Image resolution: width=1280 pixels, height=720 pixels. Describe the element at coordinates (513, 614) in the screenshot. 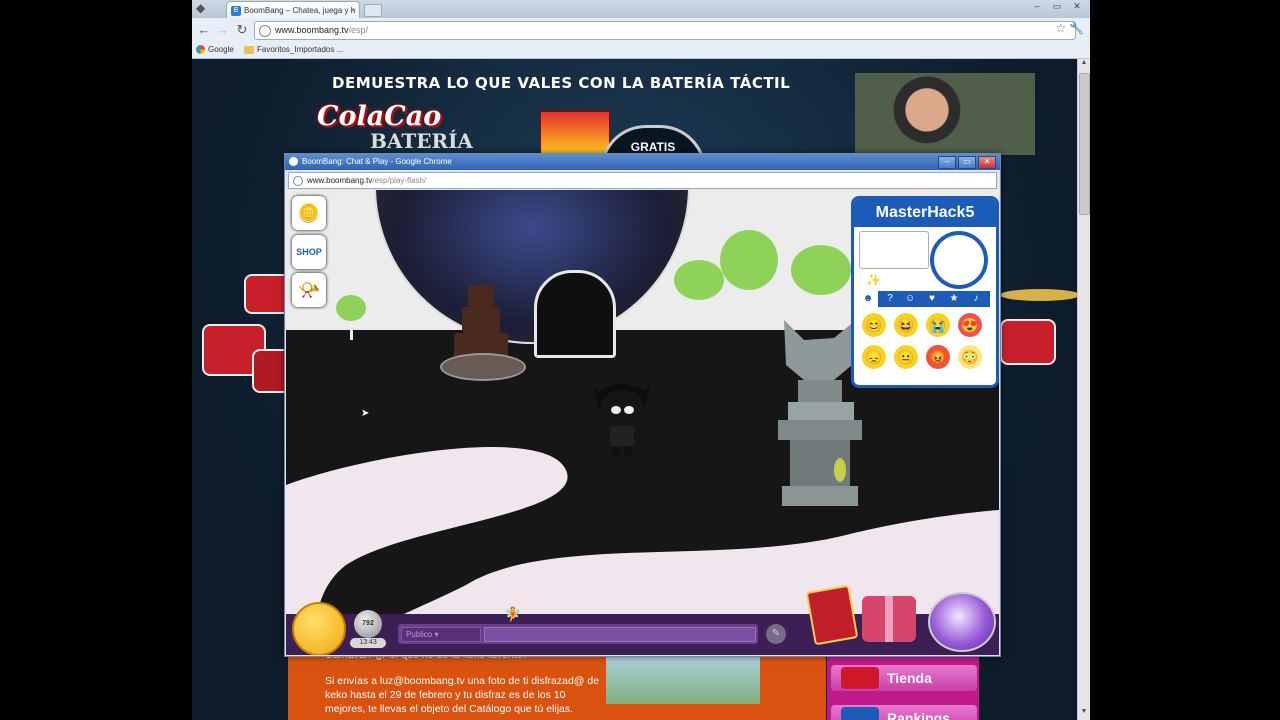

I see `fairy-icon: 🧚` at that location.